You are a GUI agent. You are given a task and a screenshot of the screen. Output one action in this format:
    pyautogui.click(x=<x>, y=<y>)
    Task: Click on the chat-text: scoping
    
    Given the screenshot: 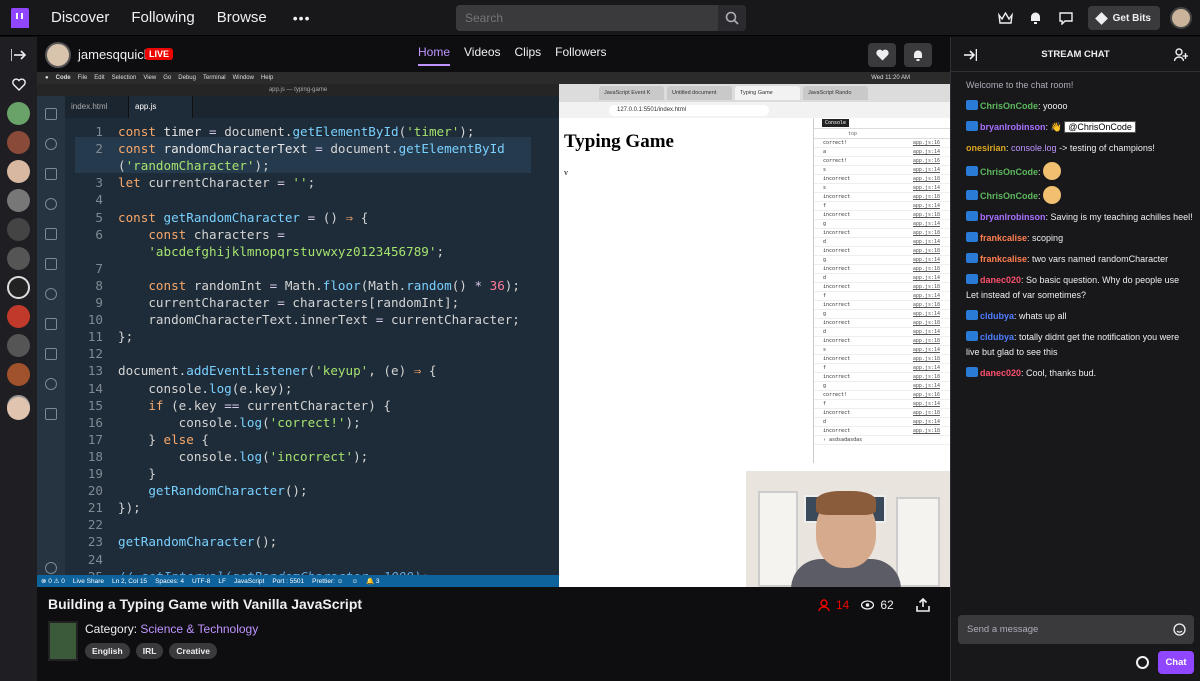 What is the action you would take?
    pyautogui.click(x=1048, y=238)
    